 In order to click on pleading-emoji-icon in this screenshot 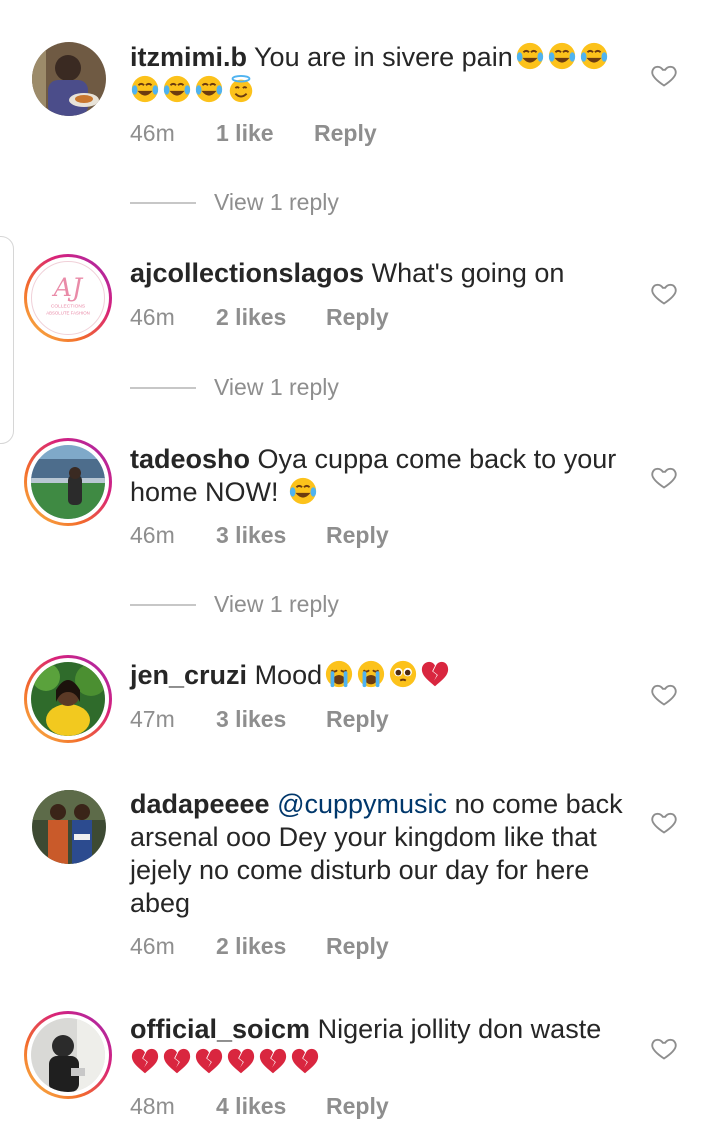, I will do `click(403, 674)`.